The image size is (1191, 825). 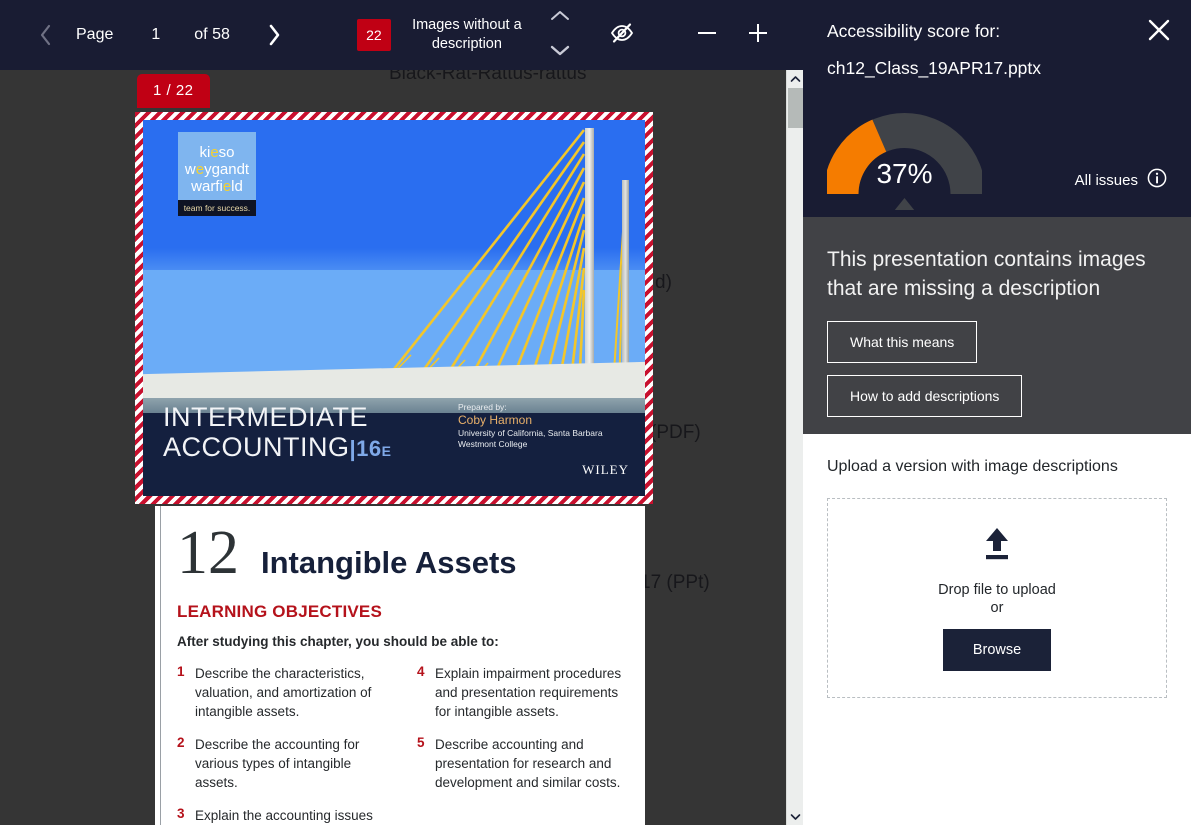 I want to click on publisher-name: WILEY, so click(x=605, y=469).